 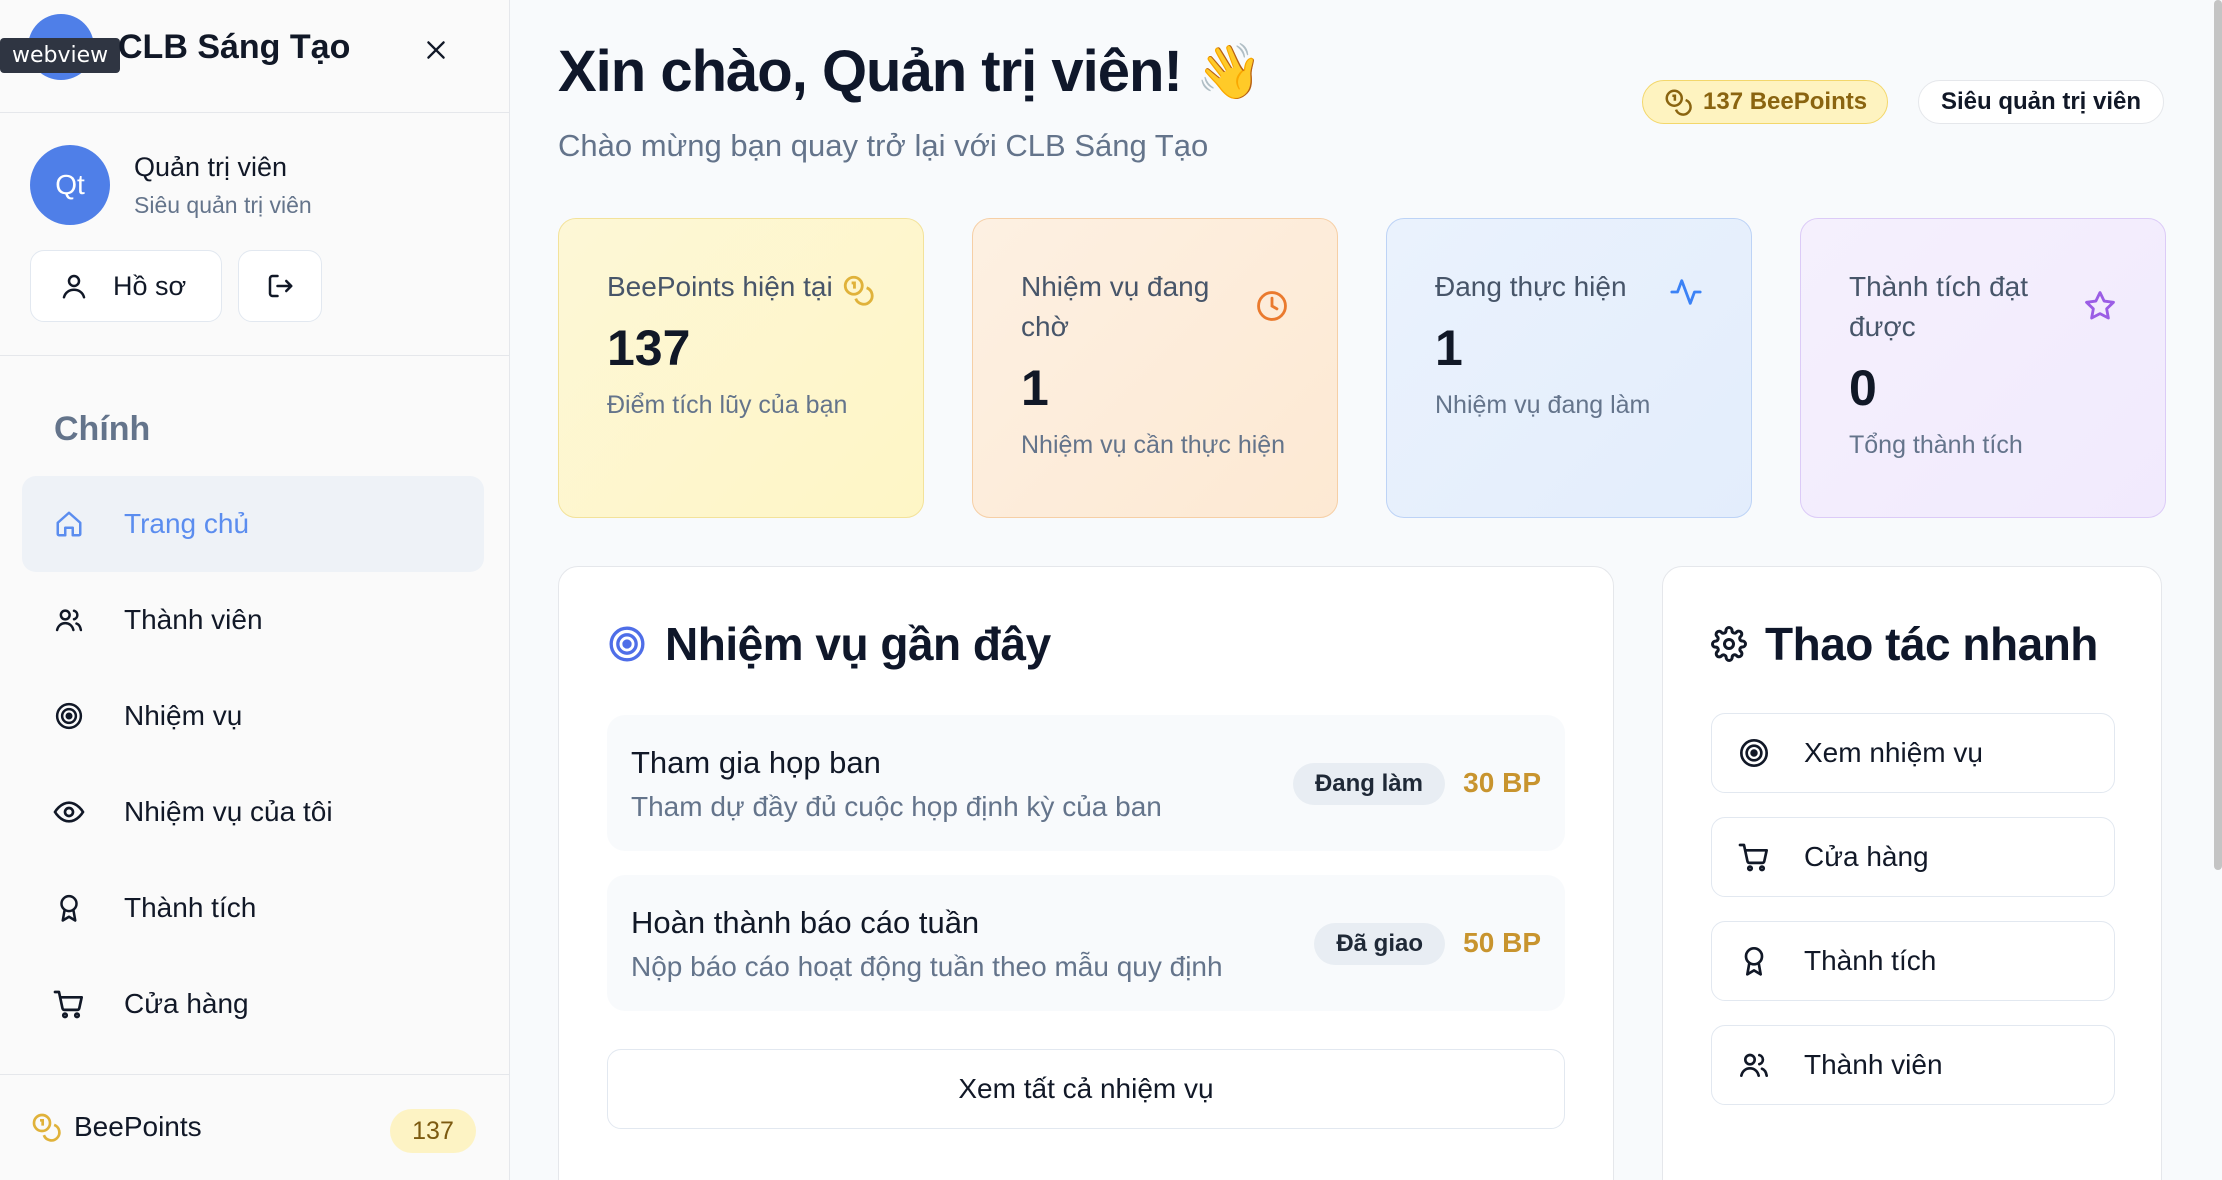 I want to click on sidebar-item-shop: Cửa hàng, so click(x=253, y=1004).